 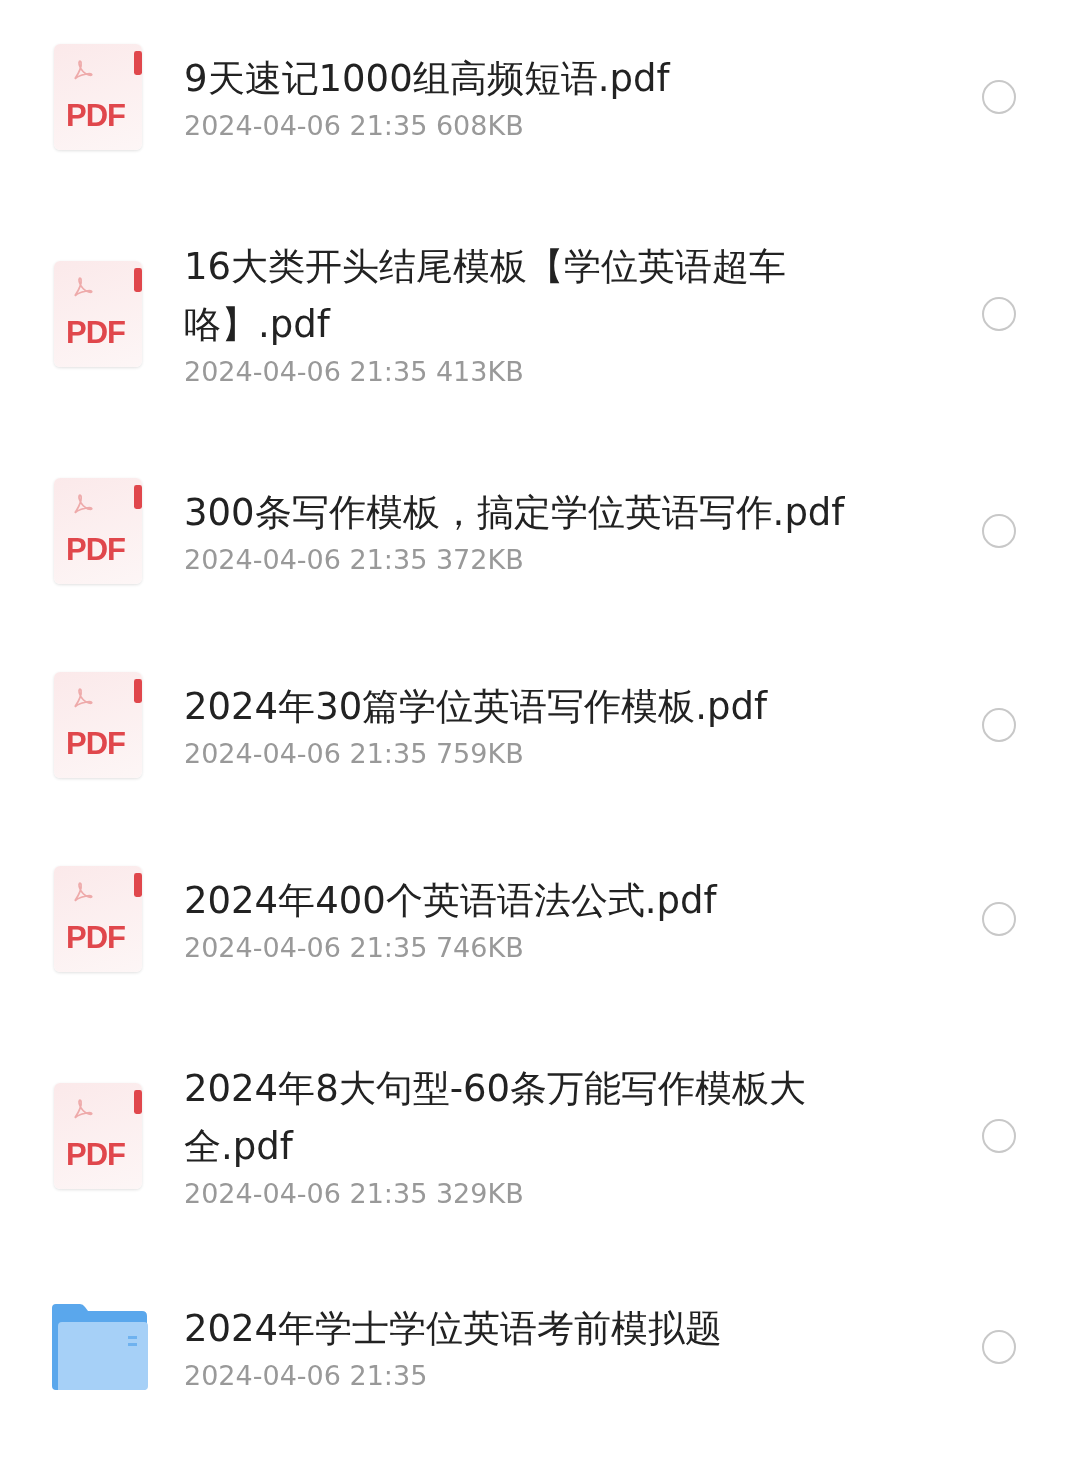 What do you see at coordinates (486, 296) in the screenshot?
I see `file-name: 16大类开头结尾模板【学位英语超车咯】.pdf` at bounding box center [486, 296].